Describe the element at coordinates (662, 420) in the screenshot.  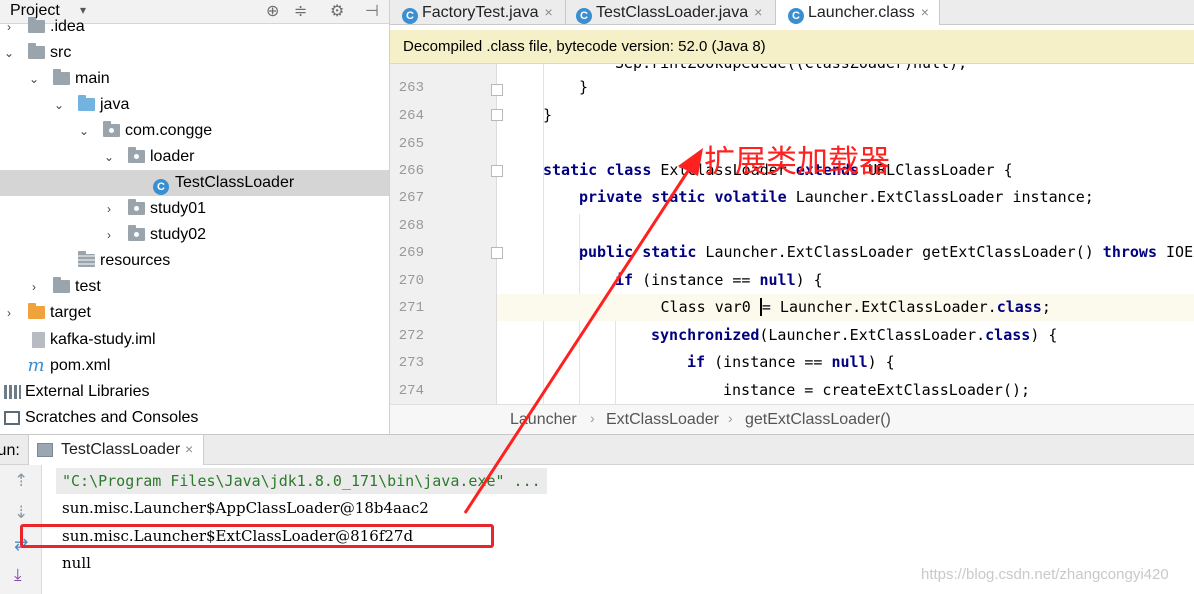
I see `breadcrumb-item-extclassloader: ExtClassLoader` at that location.